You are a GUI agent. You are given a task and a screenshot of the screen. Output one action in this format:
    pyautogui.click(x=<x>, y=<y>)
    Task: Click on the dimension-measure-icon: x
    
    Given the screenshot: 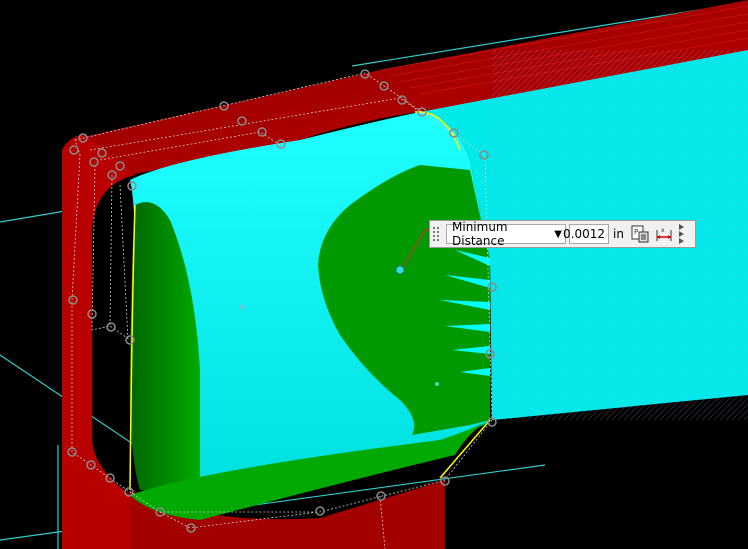 What is the action you would take?
    pyautogui.click(x=664, y=234)
    